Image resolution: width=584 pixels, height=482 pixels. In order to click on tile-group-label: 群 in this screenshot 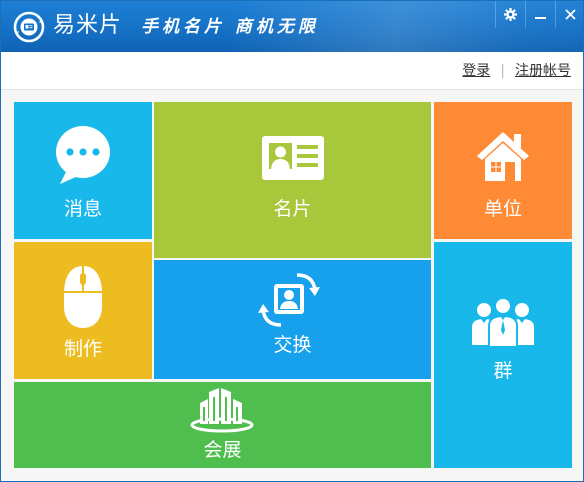, I will do `click(503, 371)`.